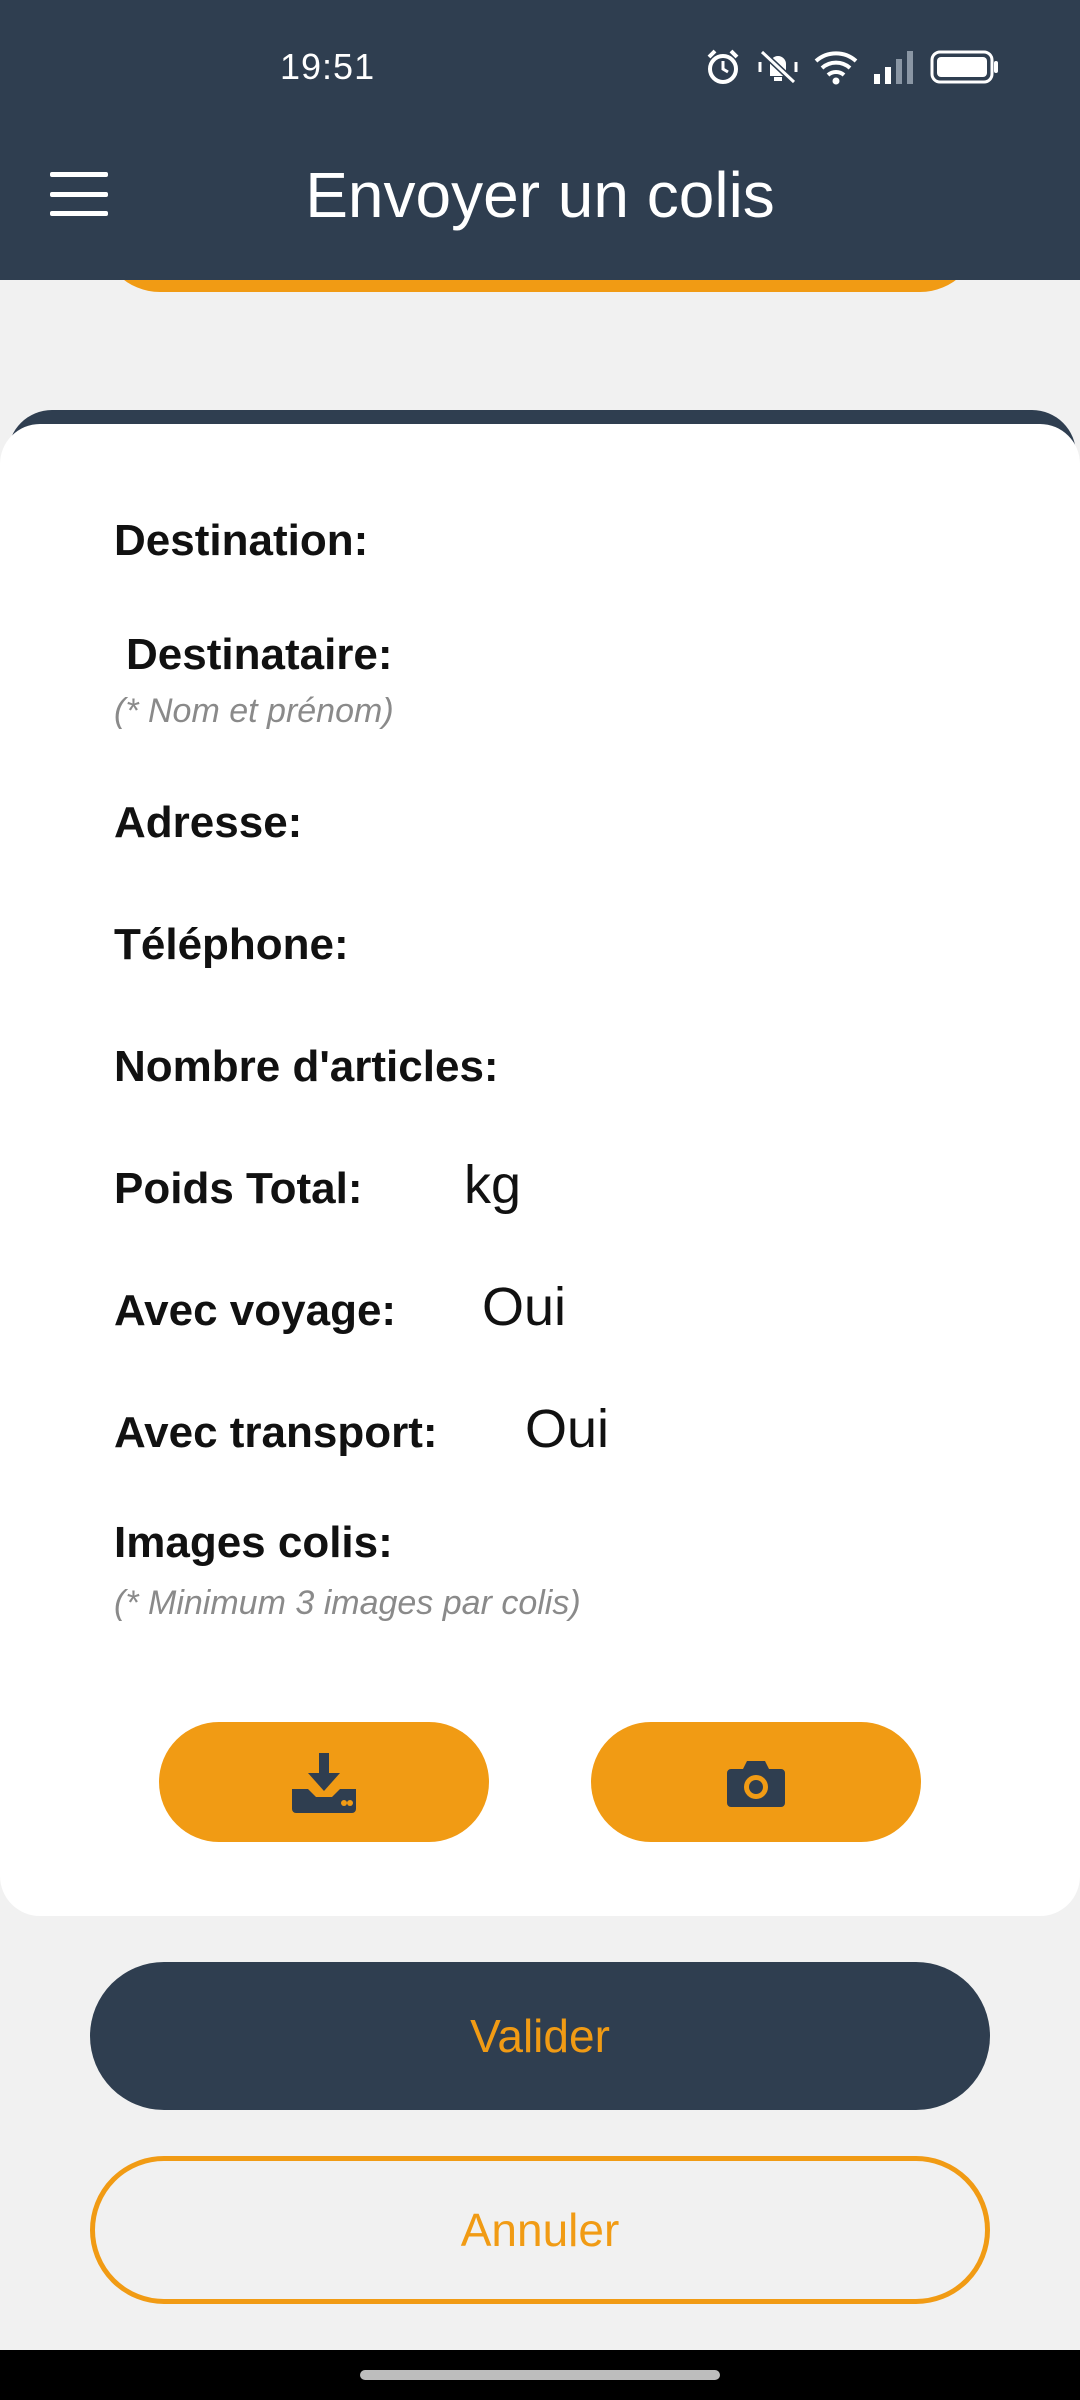 This screenshot has width=1080, height=2400. I want to click on phone-label: Téléphone:, so click(231, 944).